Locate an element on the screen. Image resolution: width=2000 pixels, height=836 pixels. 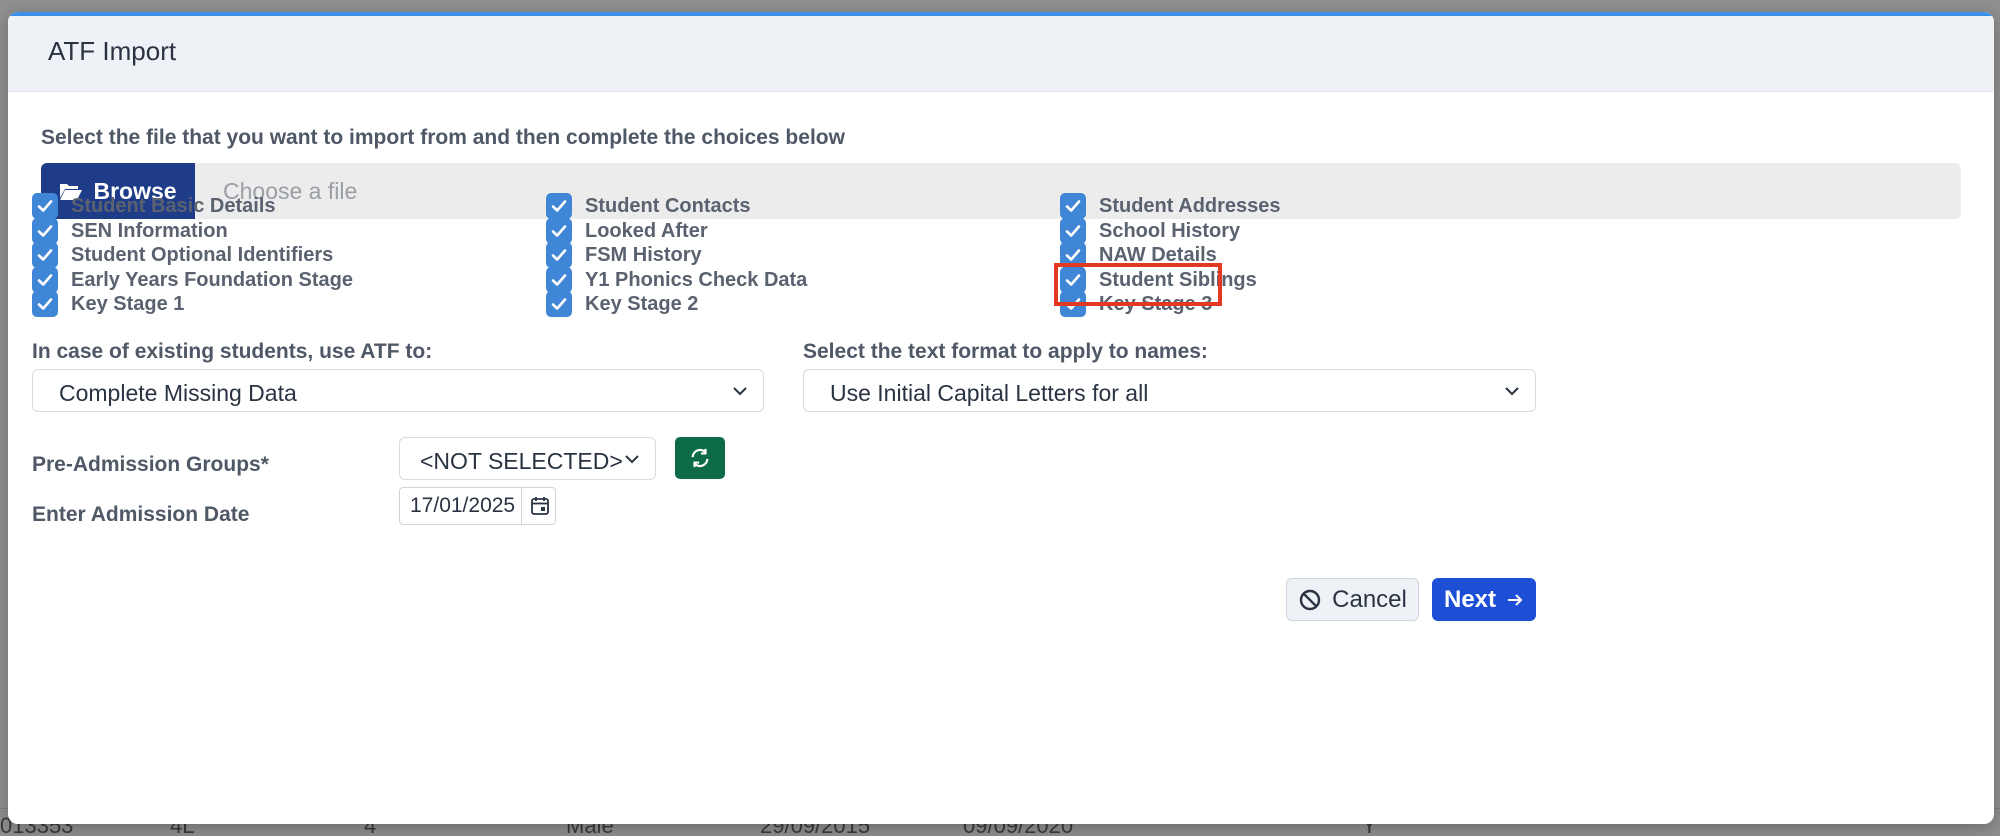
option-label: FSM History is located at coordinates (643, 254).